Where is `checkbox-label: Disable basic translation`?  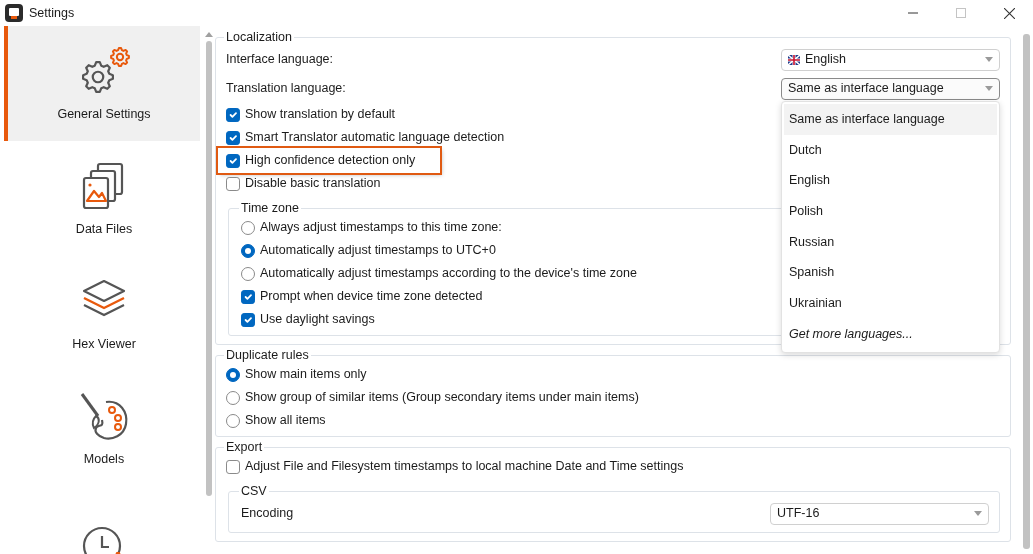
checkbox-label: Disable basic translation is located at coordinates (313, 183).